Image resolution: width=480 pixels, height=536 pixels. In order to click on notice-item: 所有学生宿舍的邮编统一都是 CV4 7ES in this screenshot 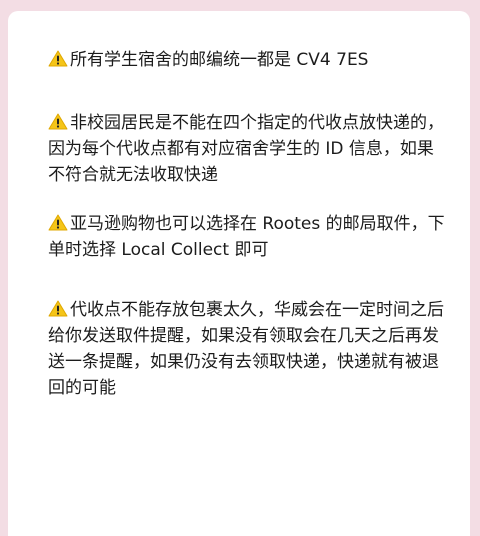, I will do `click(249, 60)`.